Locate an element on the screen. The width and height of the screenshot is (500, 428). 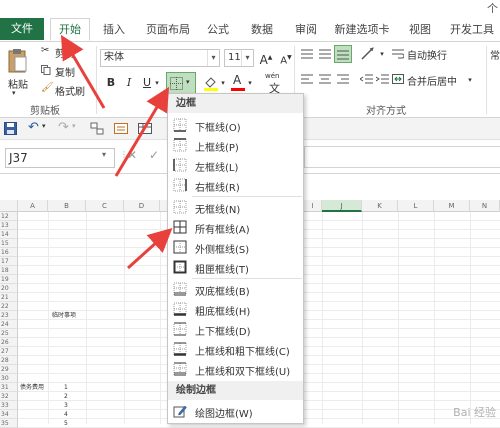
arrow-to-all-borders is located at coordinates (149, 248).